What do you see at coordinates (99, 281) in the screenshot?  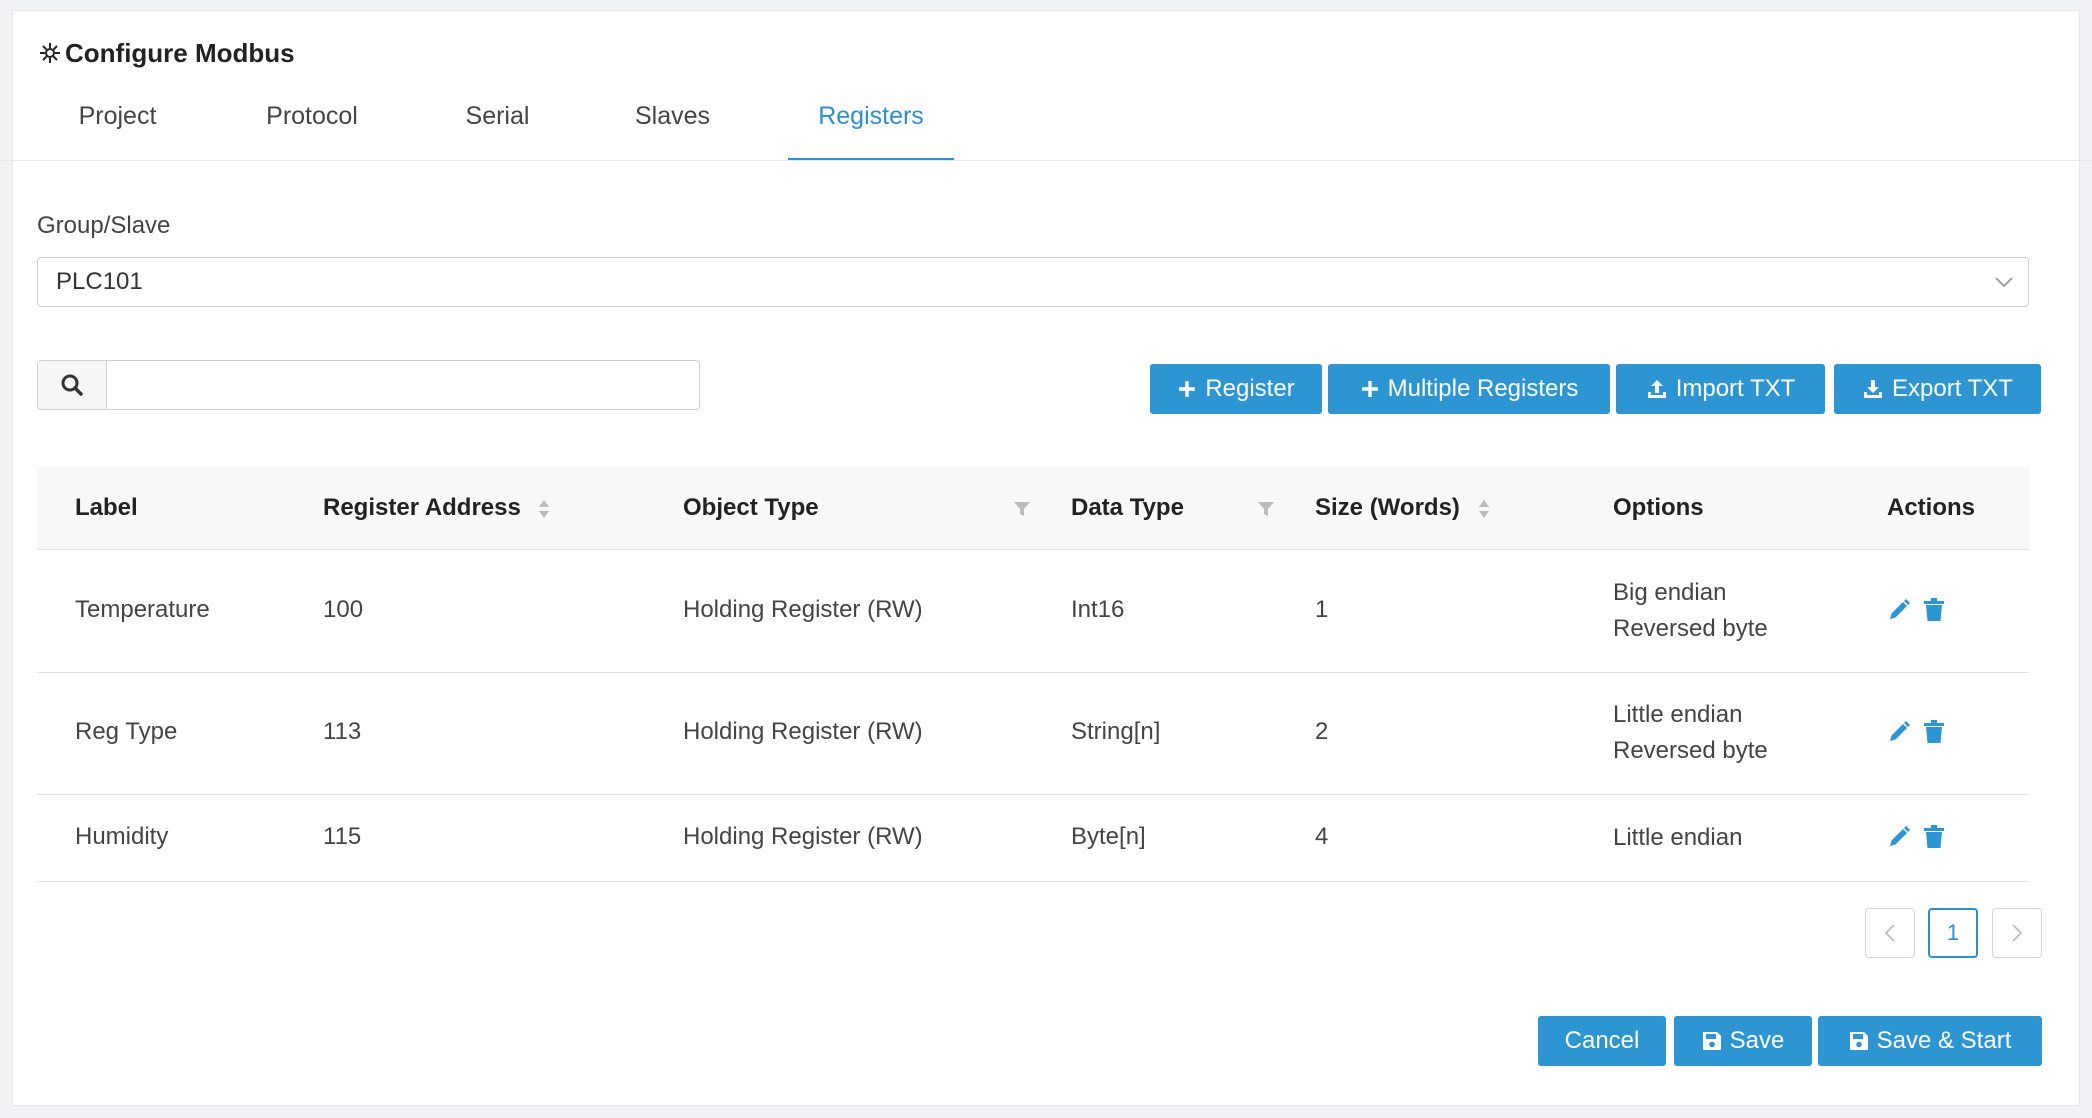 I see `group-slave-value: PLC101` at bounding box center [99, 281].